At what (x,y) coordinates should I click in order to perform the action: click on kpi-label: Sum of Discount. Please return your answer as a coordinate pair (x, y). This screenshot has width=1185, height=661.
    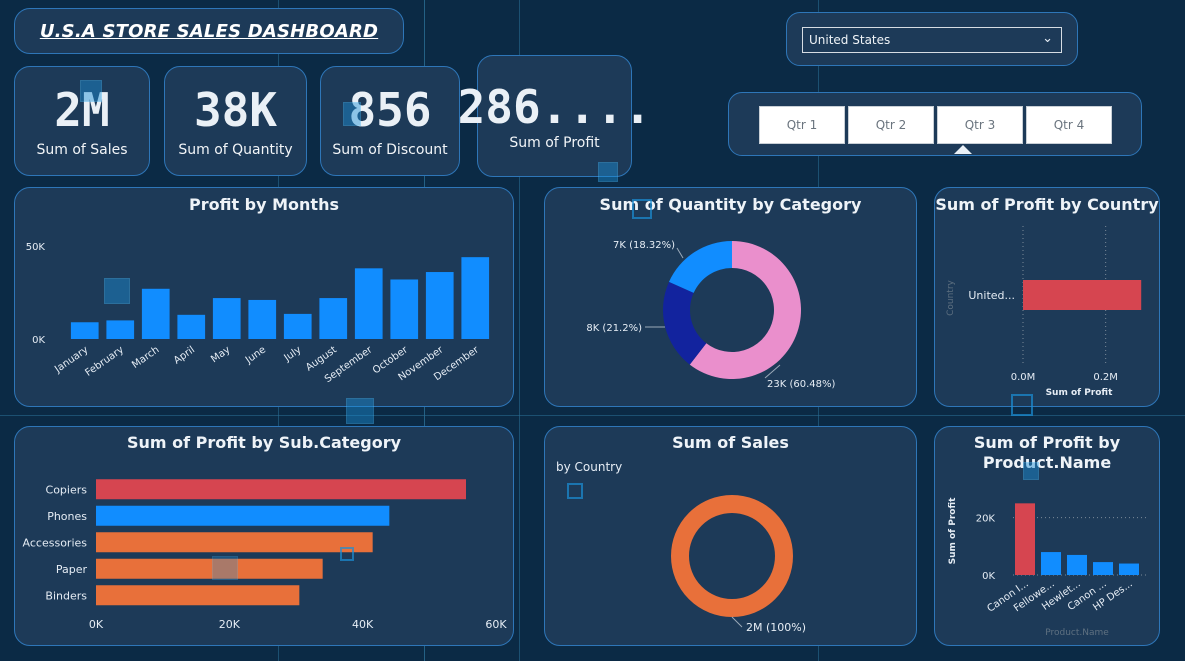
    Looking at the image, I should click on (390, 150).